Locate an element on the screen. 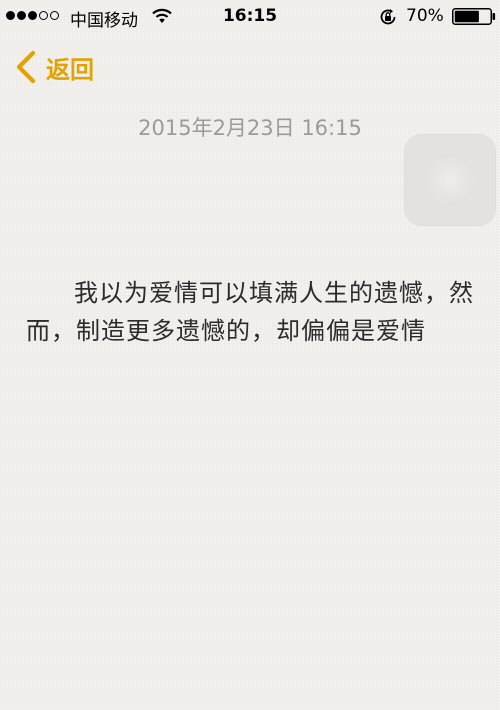 The height and width of the screenshot is (710, 500). chevron-left-icon is located at coordinates (26, 67).